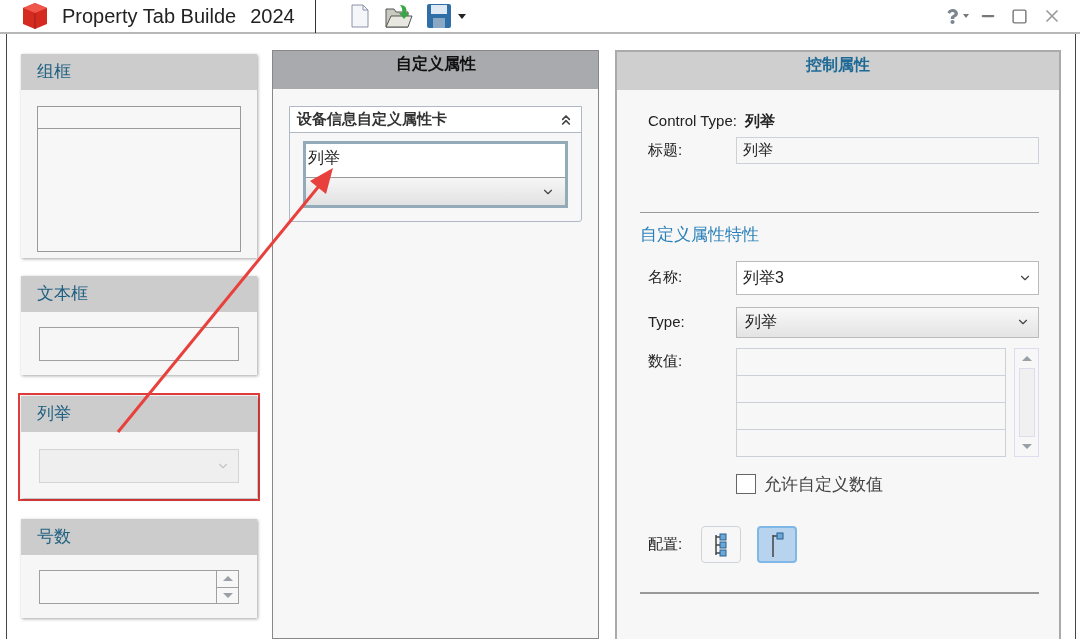  I want to click on selected-control: 列举, so click(435, 174).